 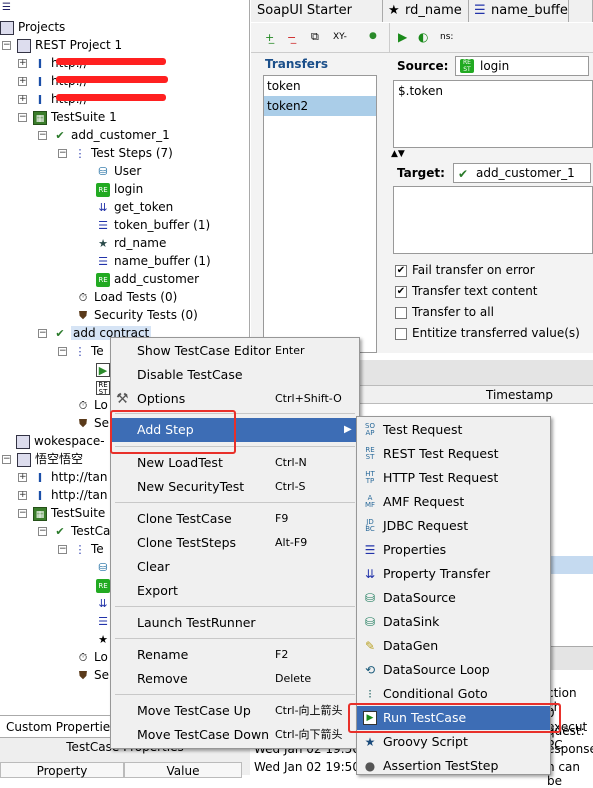 I want to click on menu-remove: Remove Delete, so click(x=235, y=679).